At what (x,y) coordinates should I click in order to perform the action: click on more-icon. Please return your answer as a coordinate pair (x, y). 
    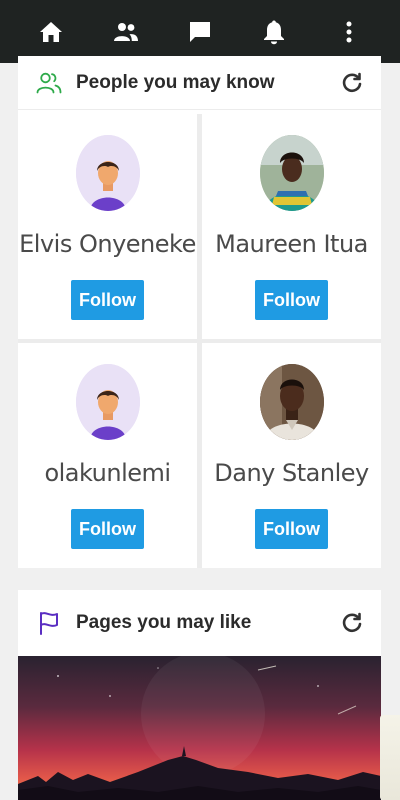
    Looking at the image, I should click on (349, 31).